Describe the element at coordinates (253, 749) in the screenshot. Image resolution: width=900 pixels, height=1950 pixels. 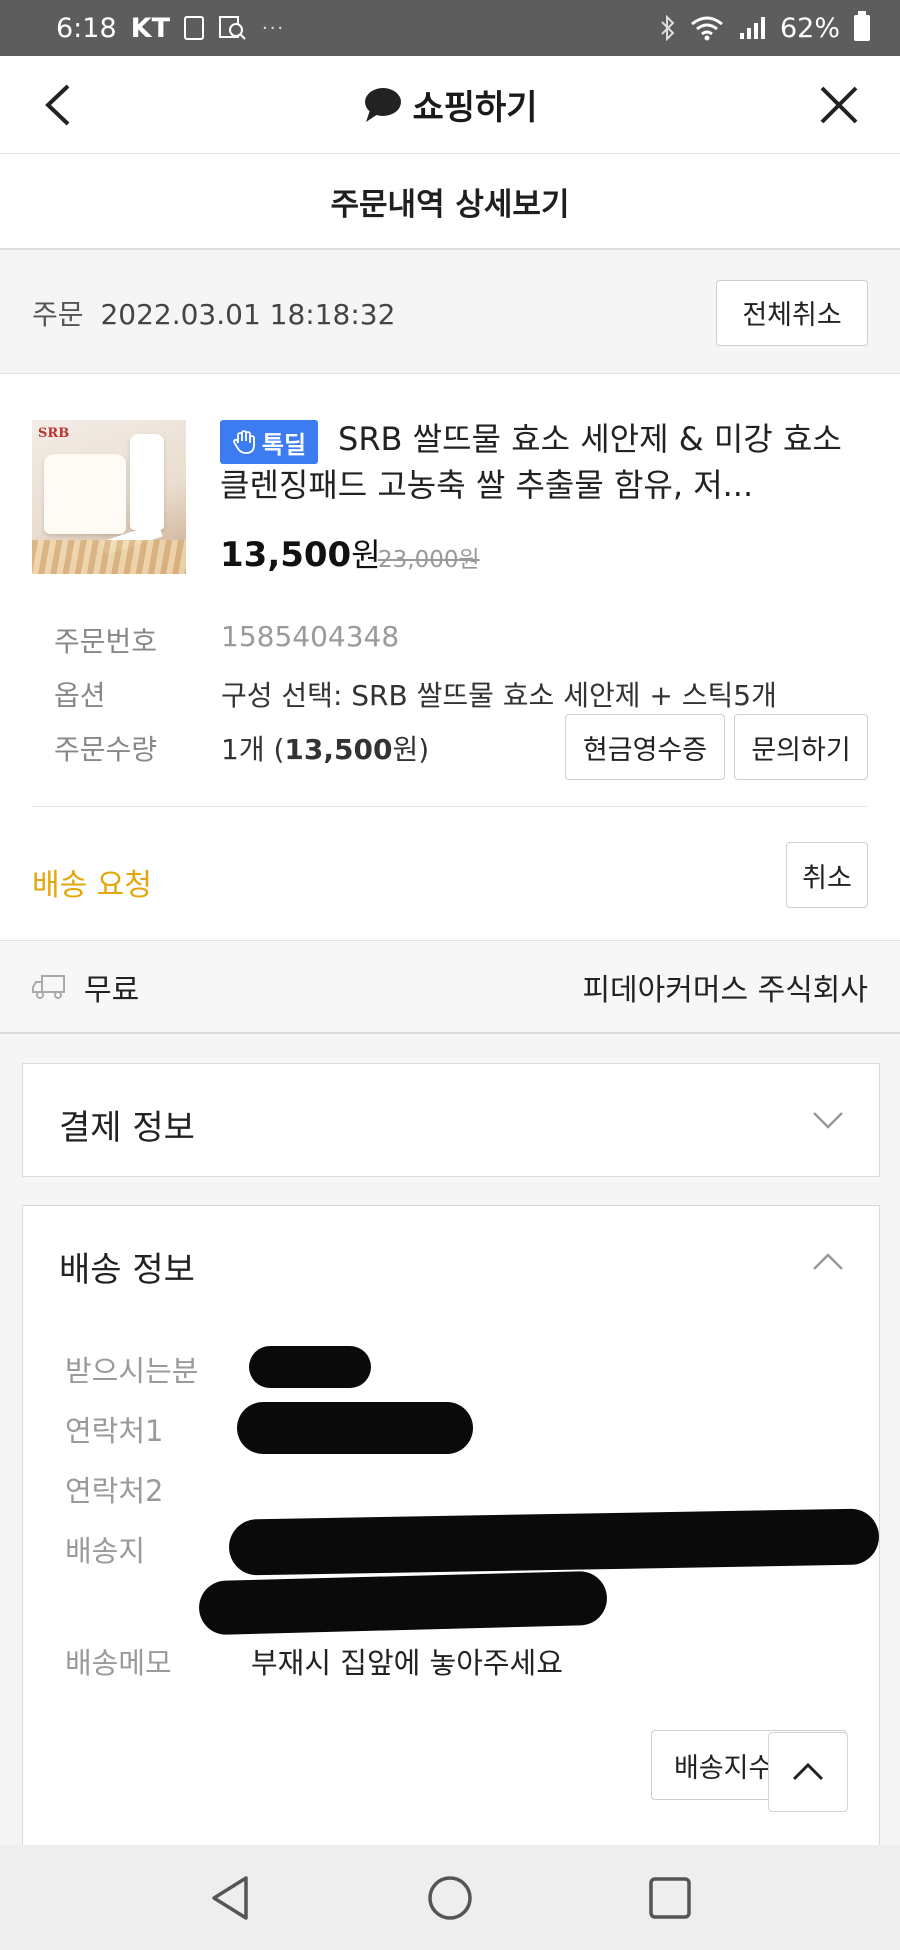
I see `quantity-count: 1개 (` at that location.